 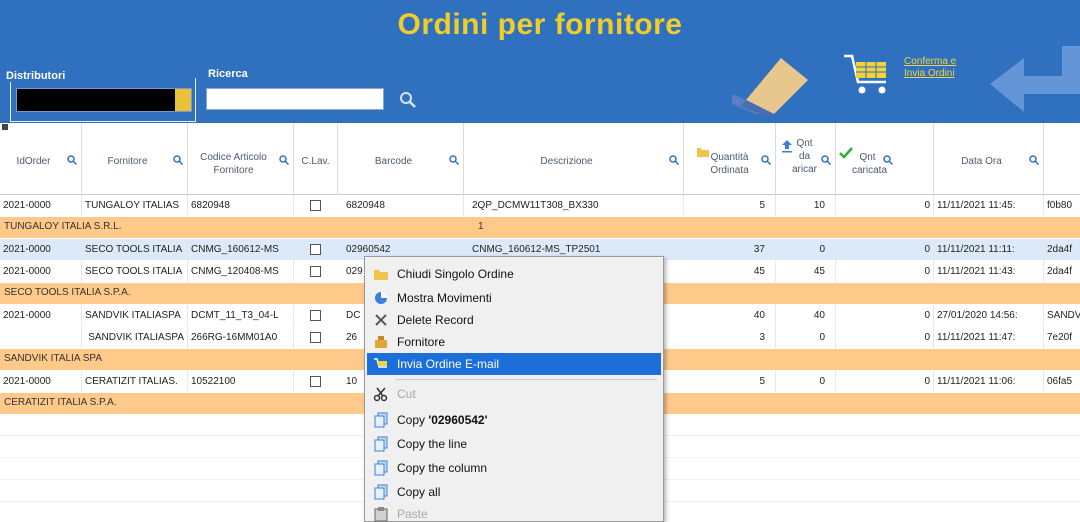 I want to click on col-qty-loaded: Qnt caricata, so click(x=885, y=159).